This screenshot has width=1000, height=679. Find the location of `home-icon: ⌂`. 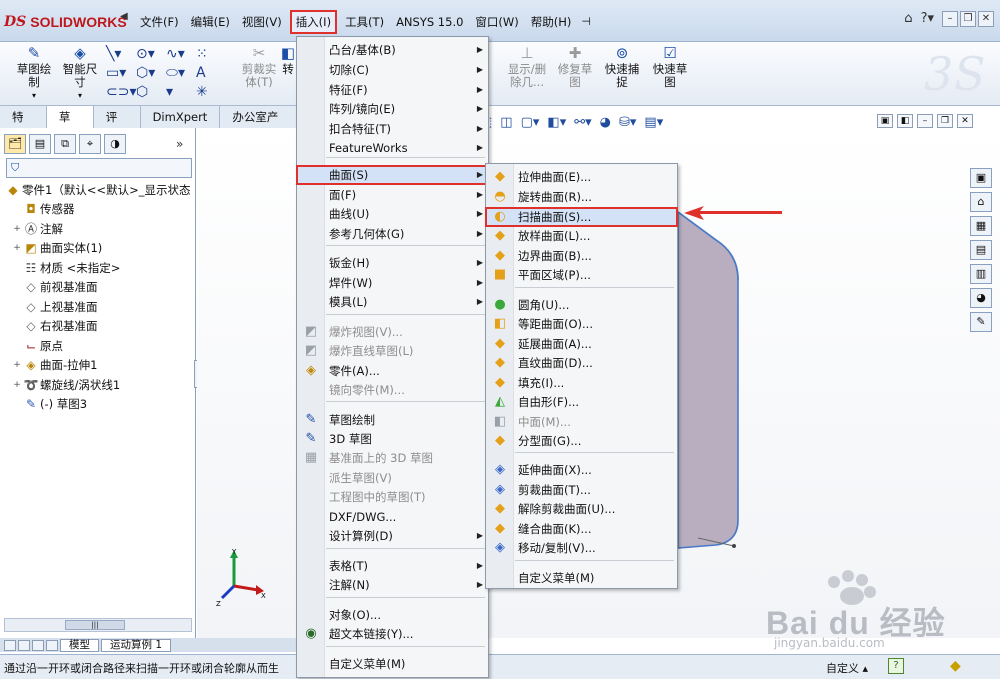

home-icon: ⌂ is located at coordinates (908, 19).